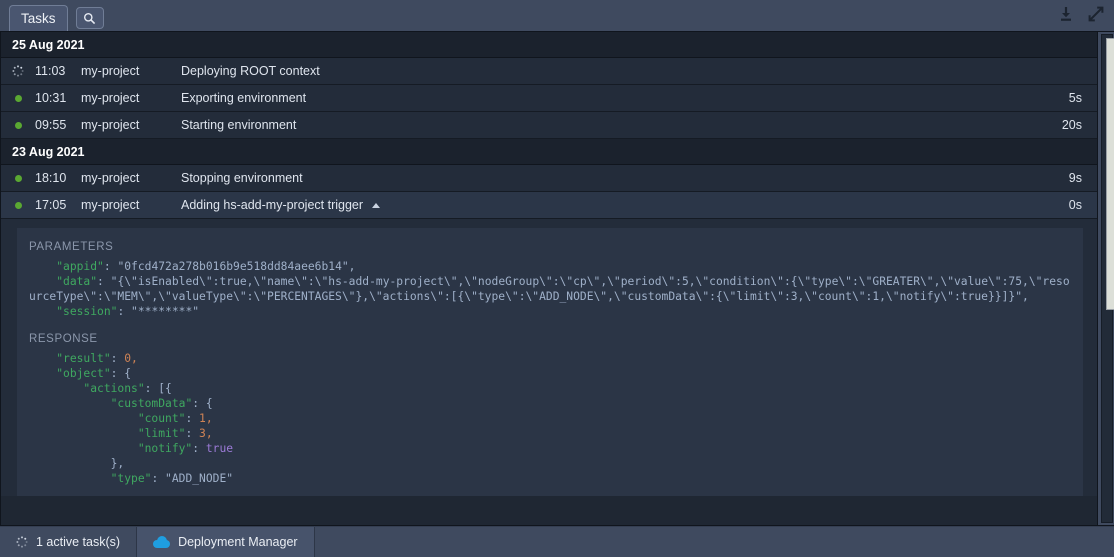  I want to click on tab-tasks: Tasks, so click(38, 18).